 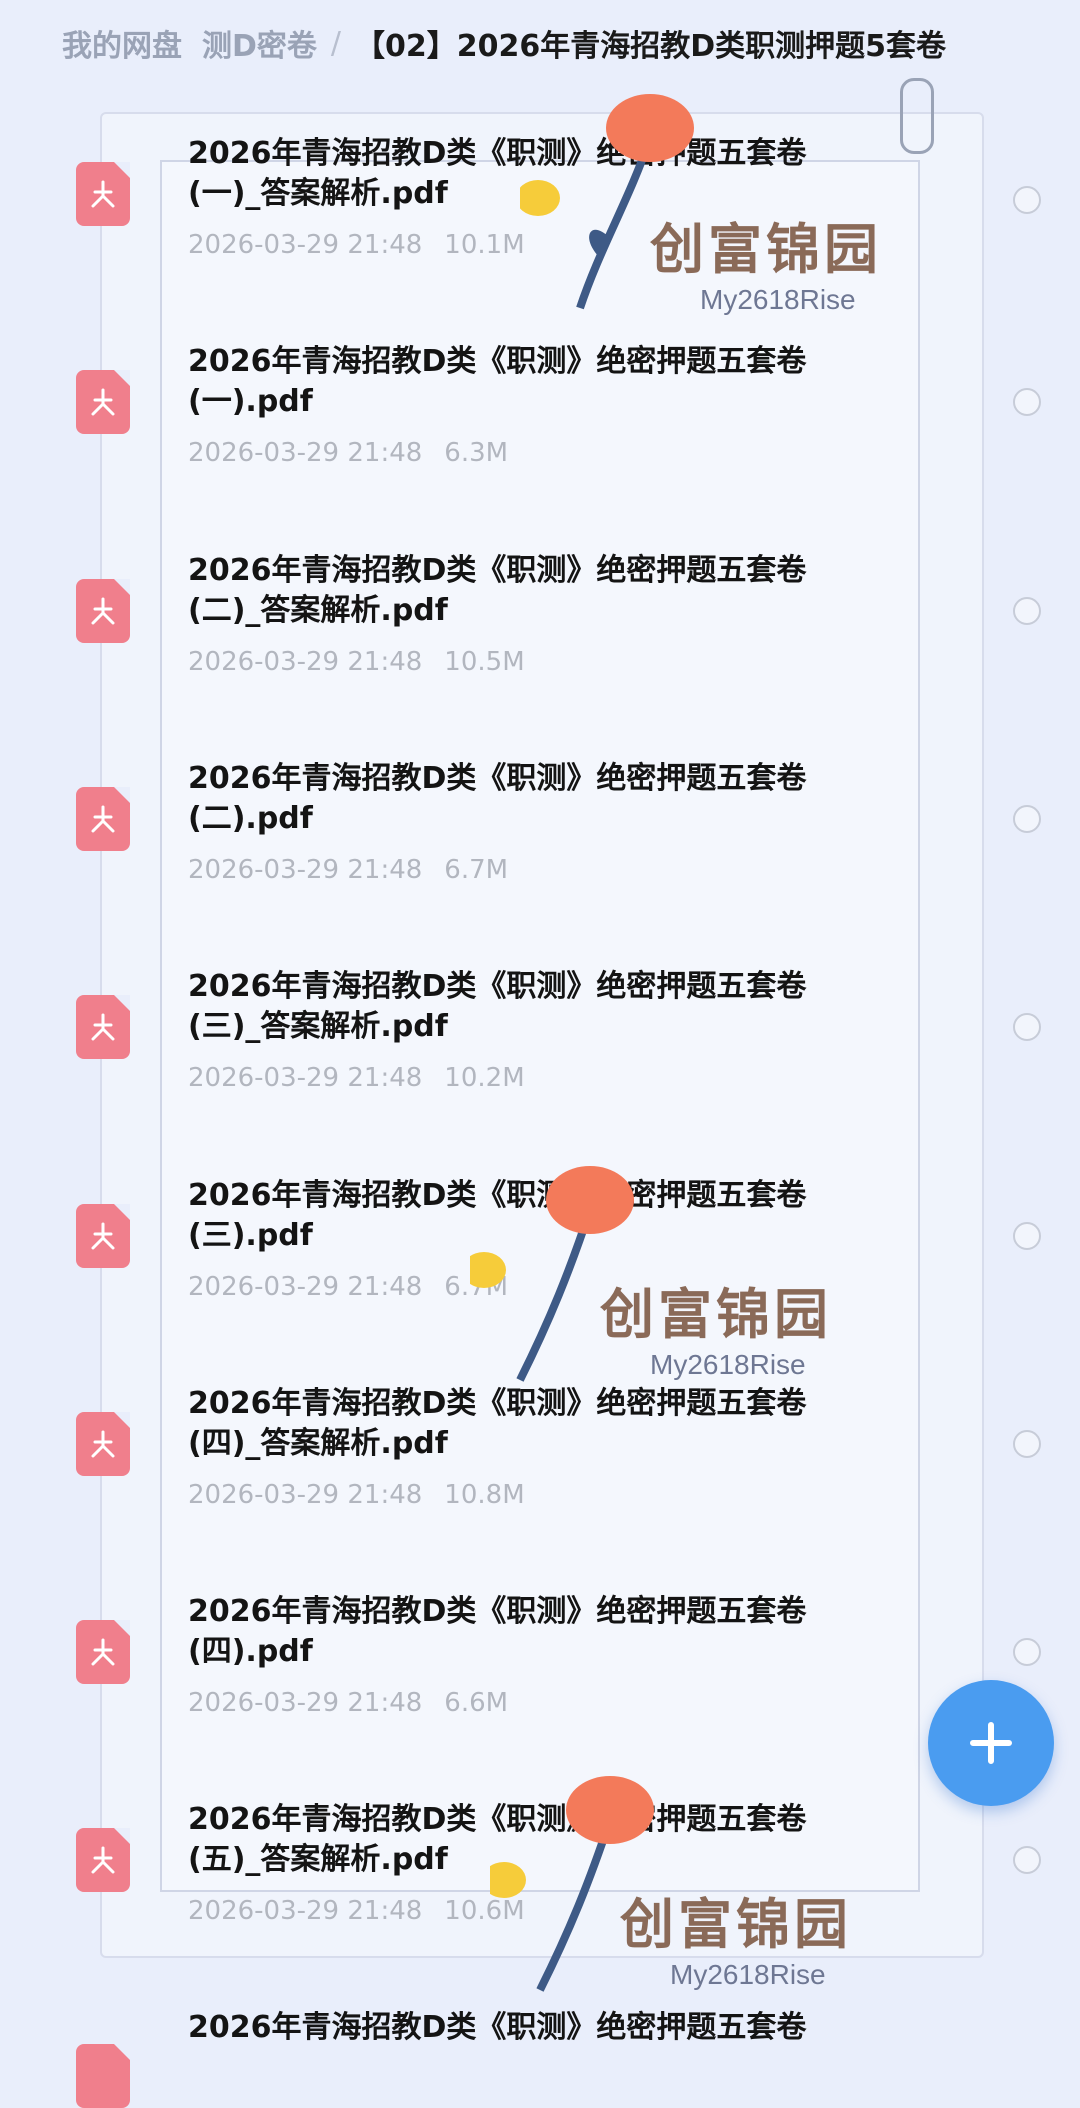 I want to click on file-name: 2026年青海招教D类《职测》绝密押题五套卷 (四)_答案解析.pdf, so click(x=497, y=1423).